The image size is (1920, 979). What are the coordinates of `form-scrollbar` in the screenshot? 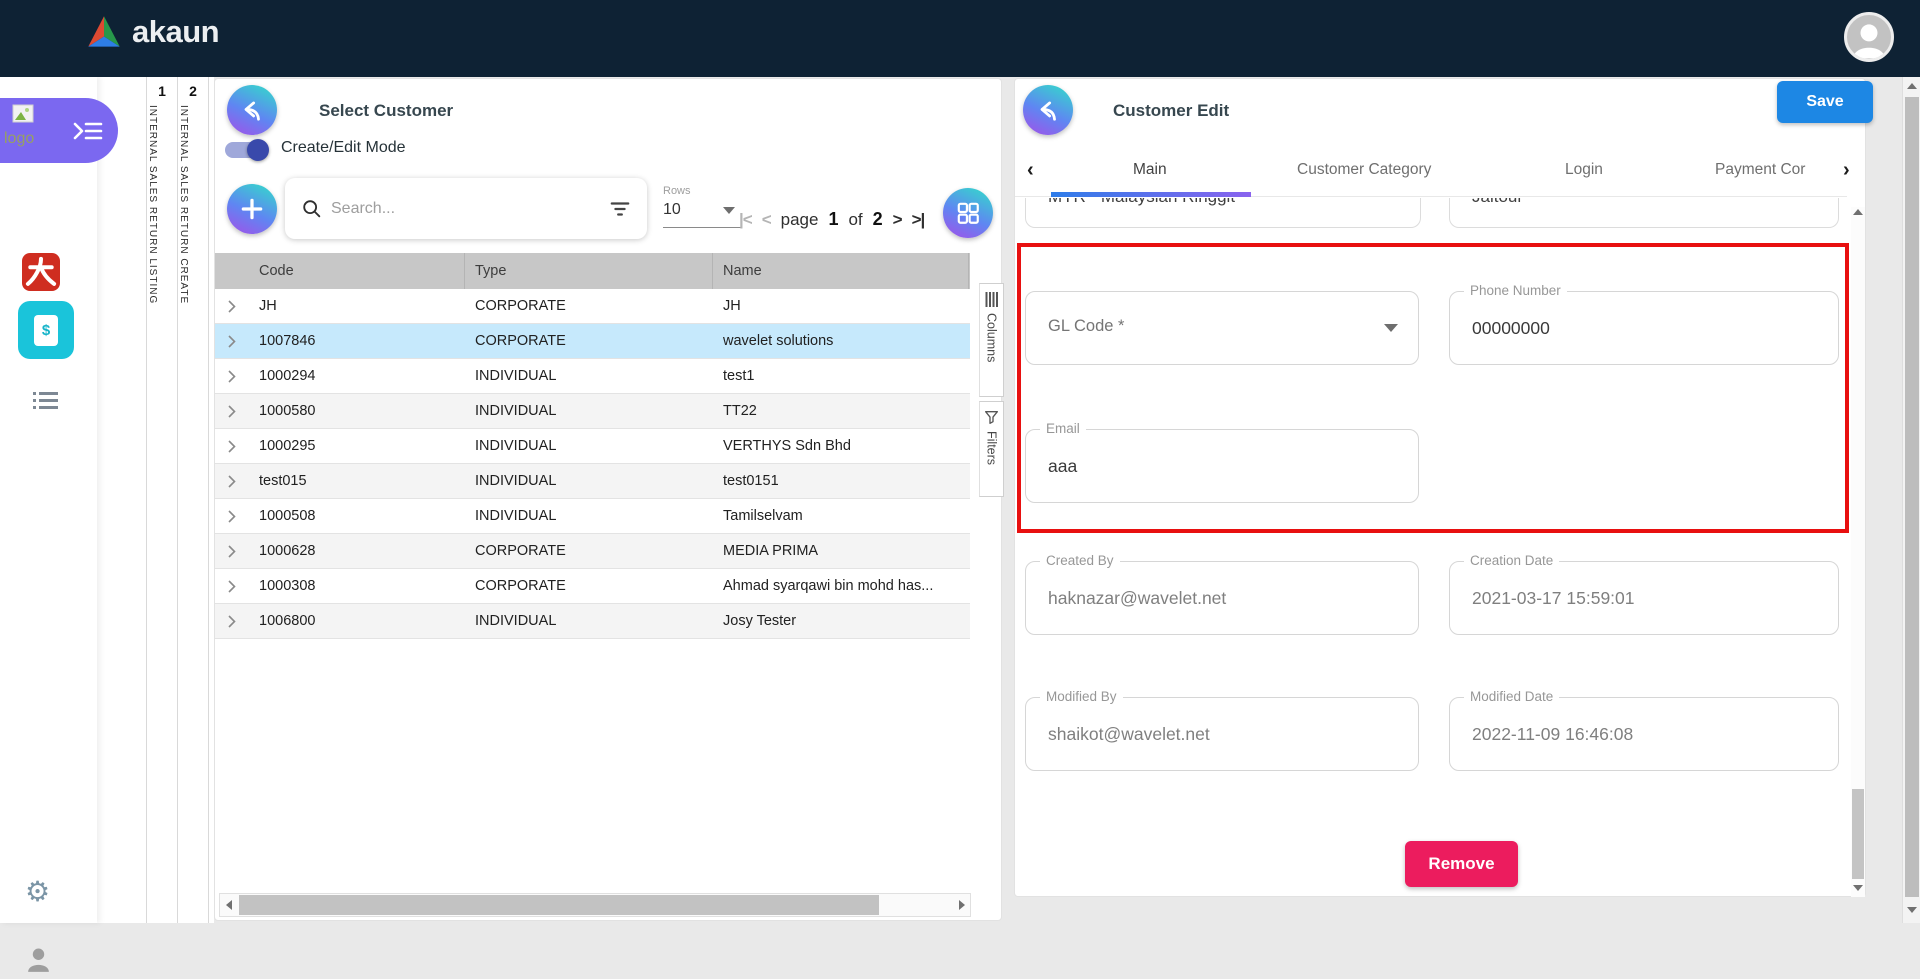 It's located at (1858, 552).